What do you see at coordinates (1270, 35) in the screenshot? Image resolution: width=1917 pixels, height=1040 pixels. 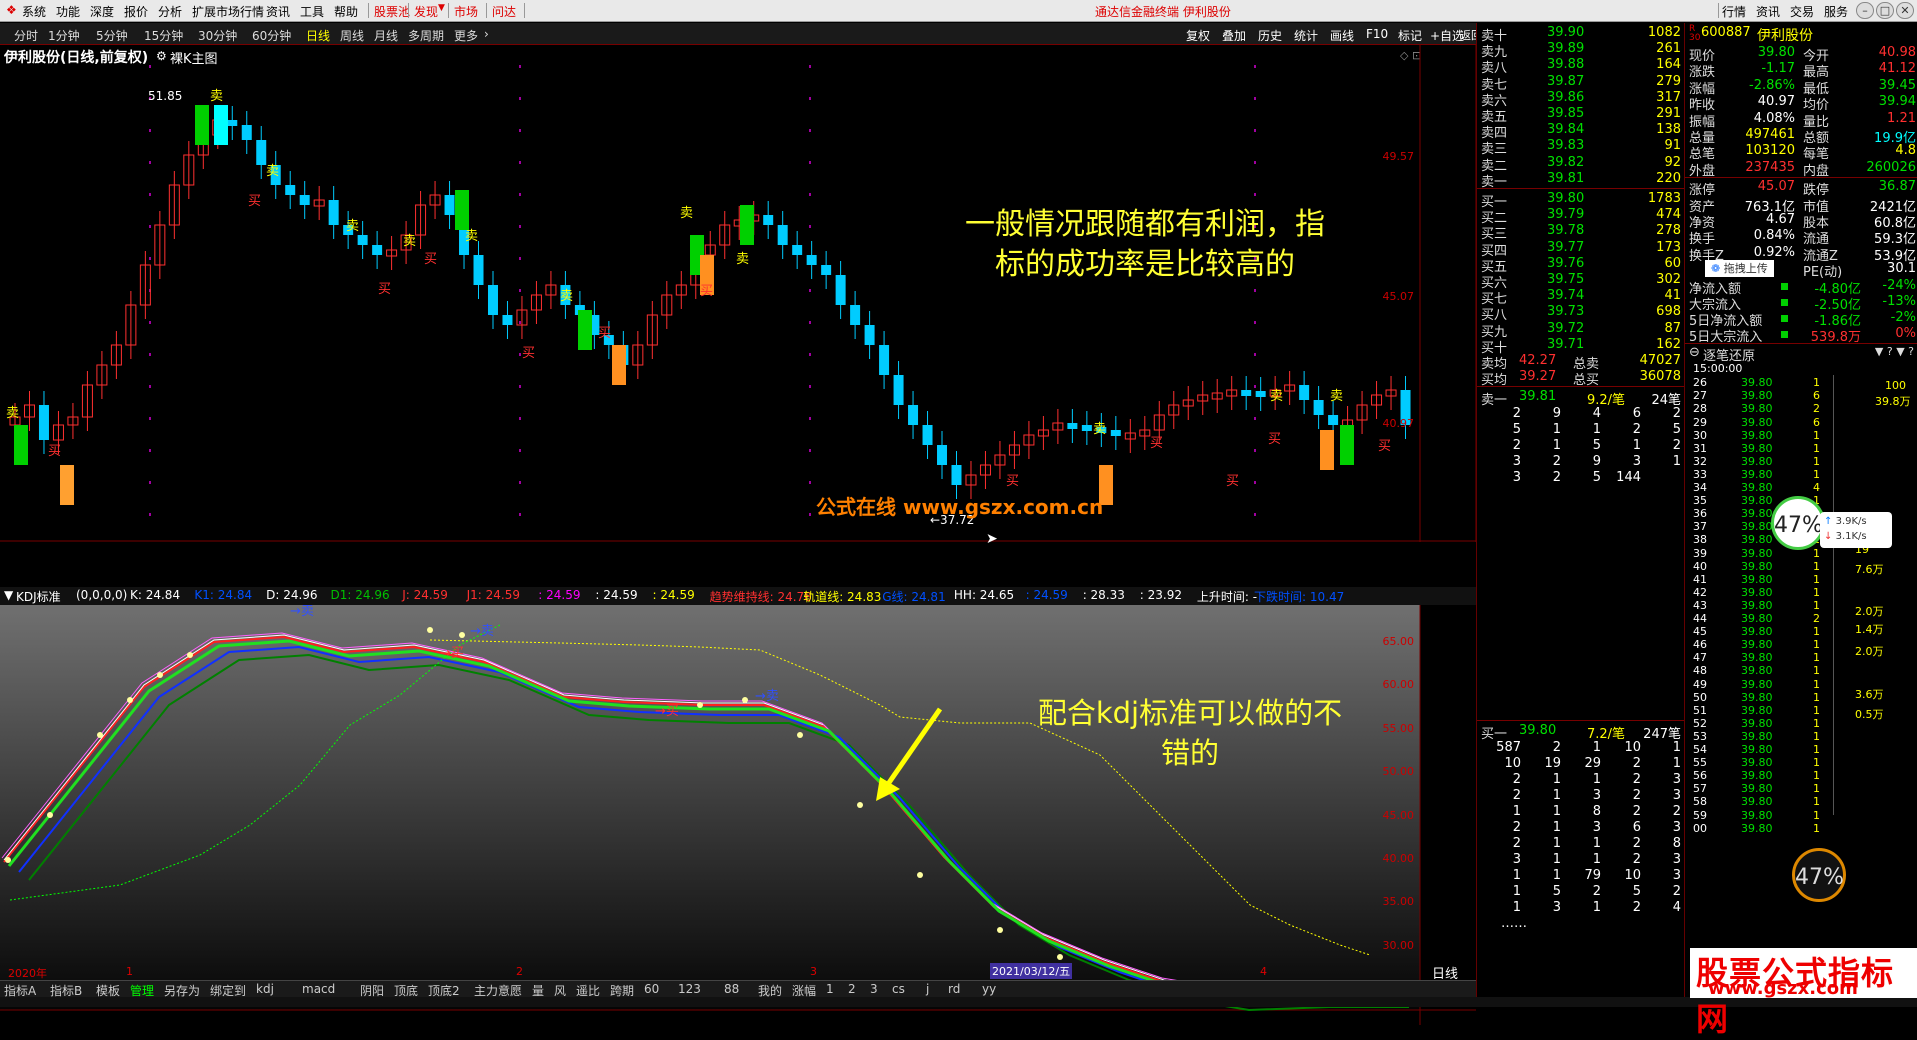 I see `toolbar-history: 历史` at bounding box center [1270, 35].